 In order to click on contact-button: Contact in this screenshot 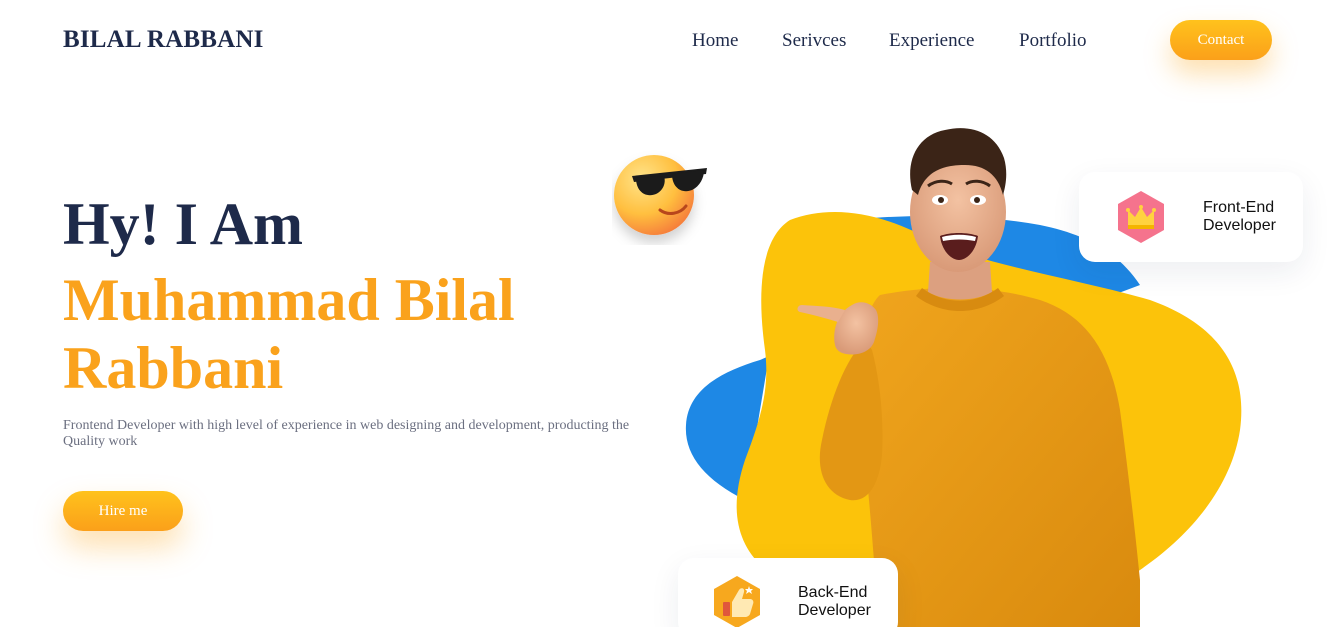, I will do `click(1221, 40)`.